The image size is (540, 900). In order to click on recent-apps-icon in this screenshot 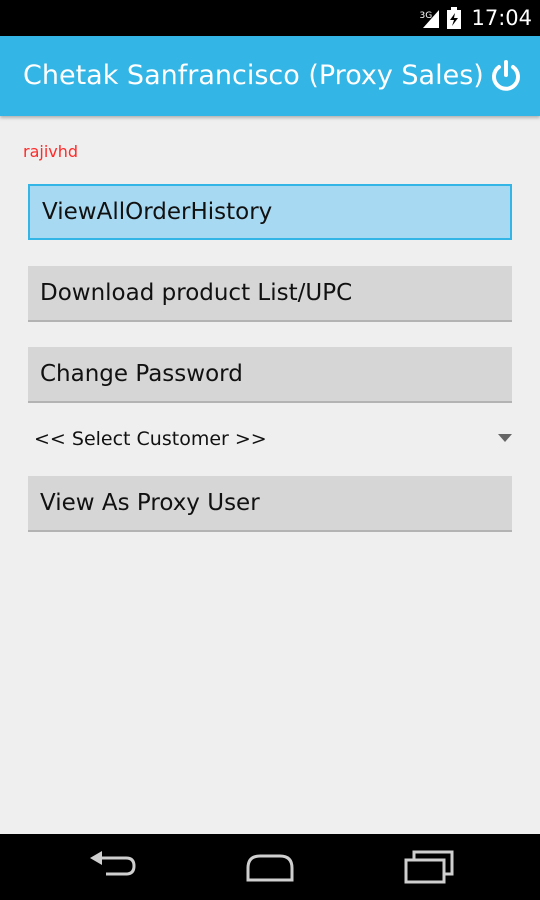, I will do `click(429, 867)`.